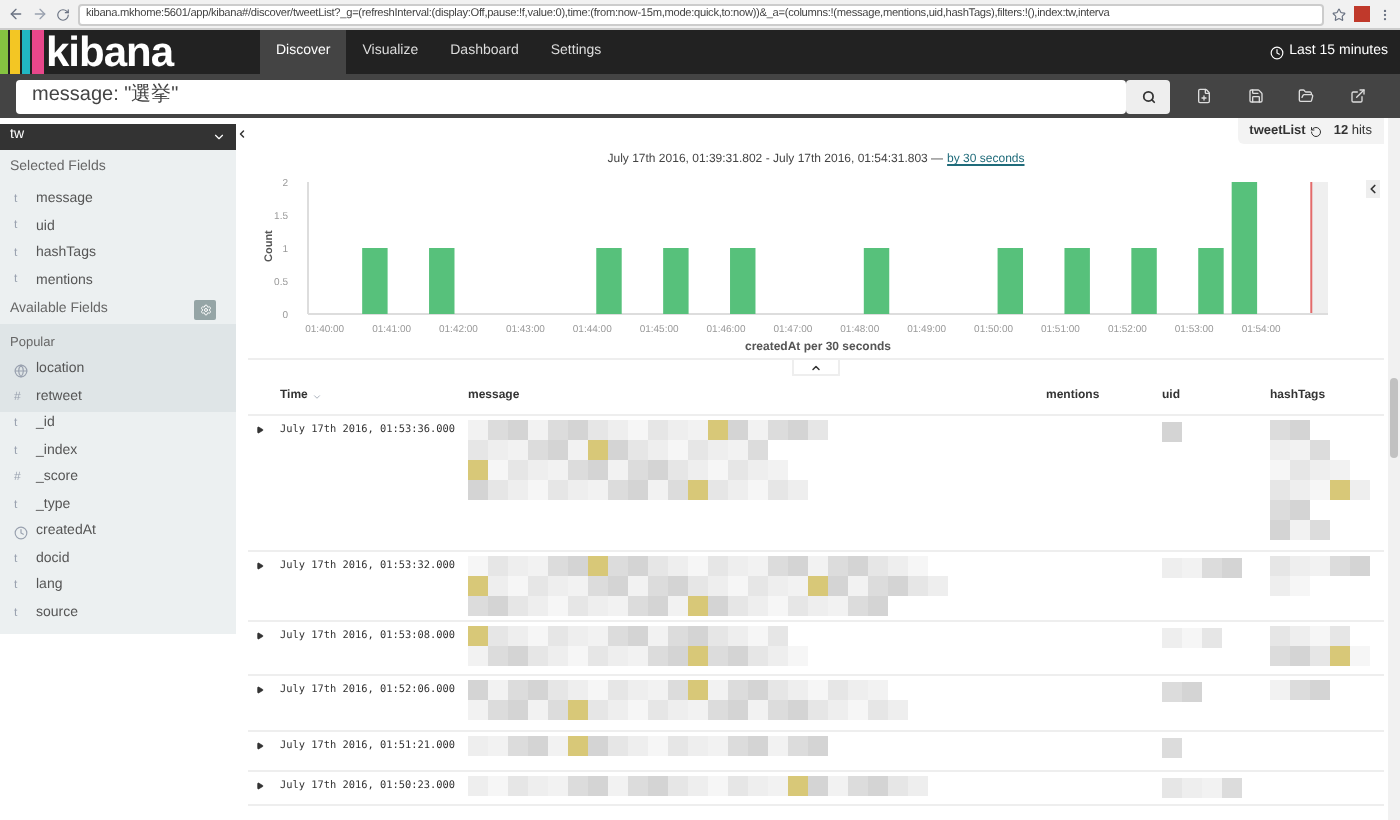 Image resolution: width=1400 pixels, height=820 pixels. Describe the element at coordinates (816, 367) in the screenshot. I see `chevron-up-icon` at that location.